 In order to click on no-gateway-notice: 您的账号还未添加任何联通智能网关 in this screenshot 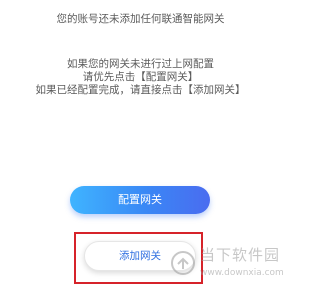, I will do `click(140, 19)`.